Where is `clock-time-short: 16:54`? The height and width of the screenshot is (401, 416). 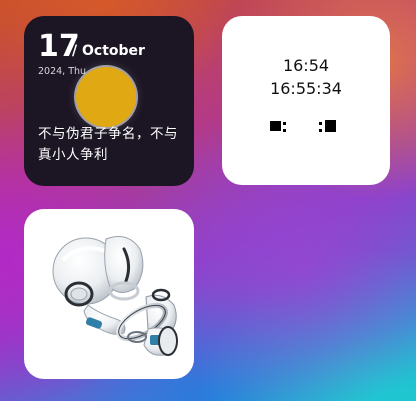
clock-time-short: 16:54 is located at coordinates (306, 65).